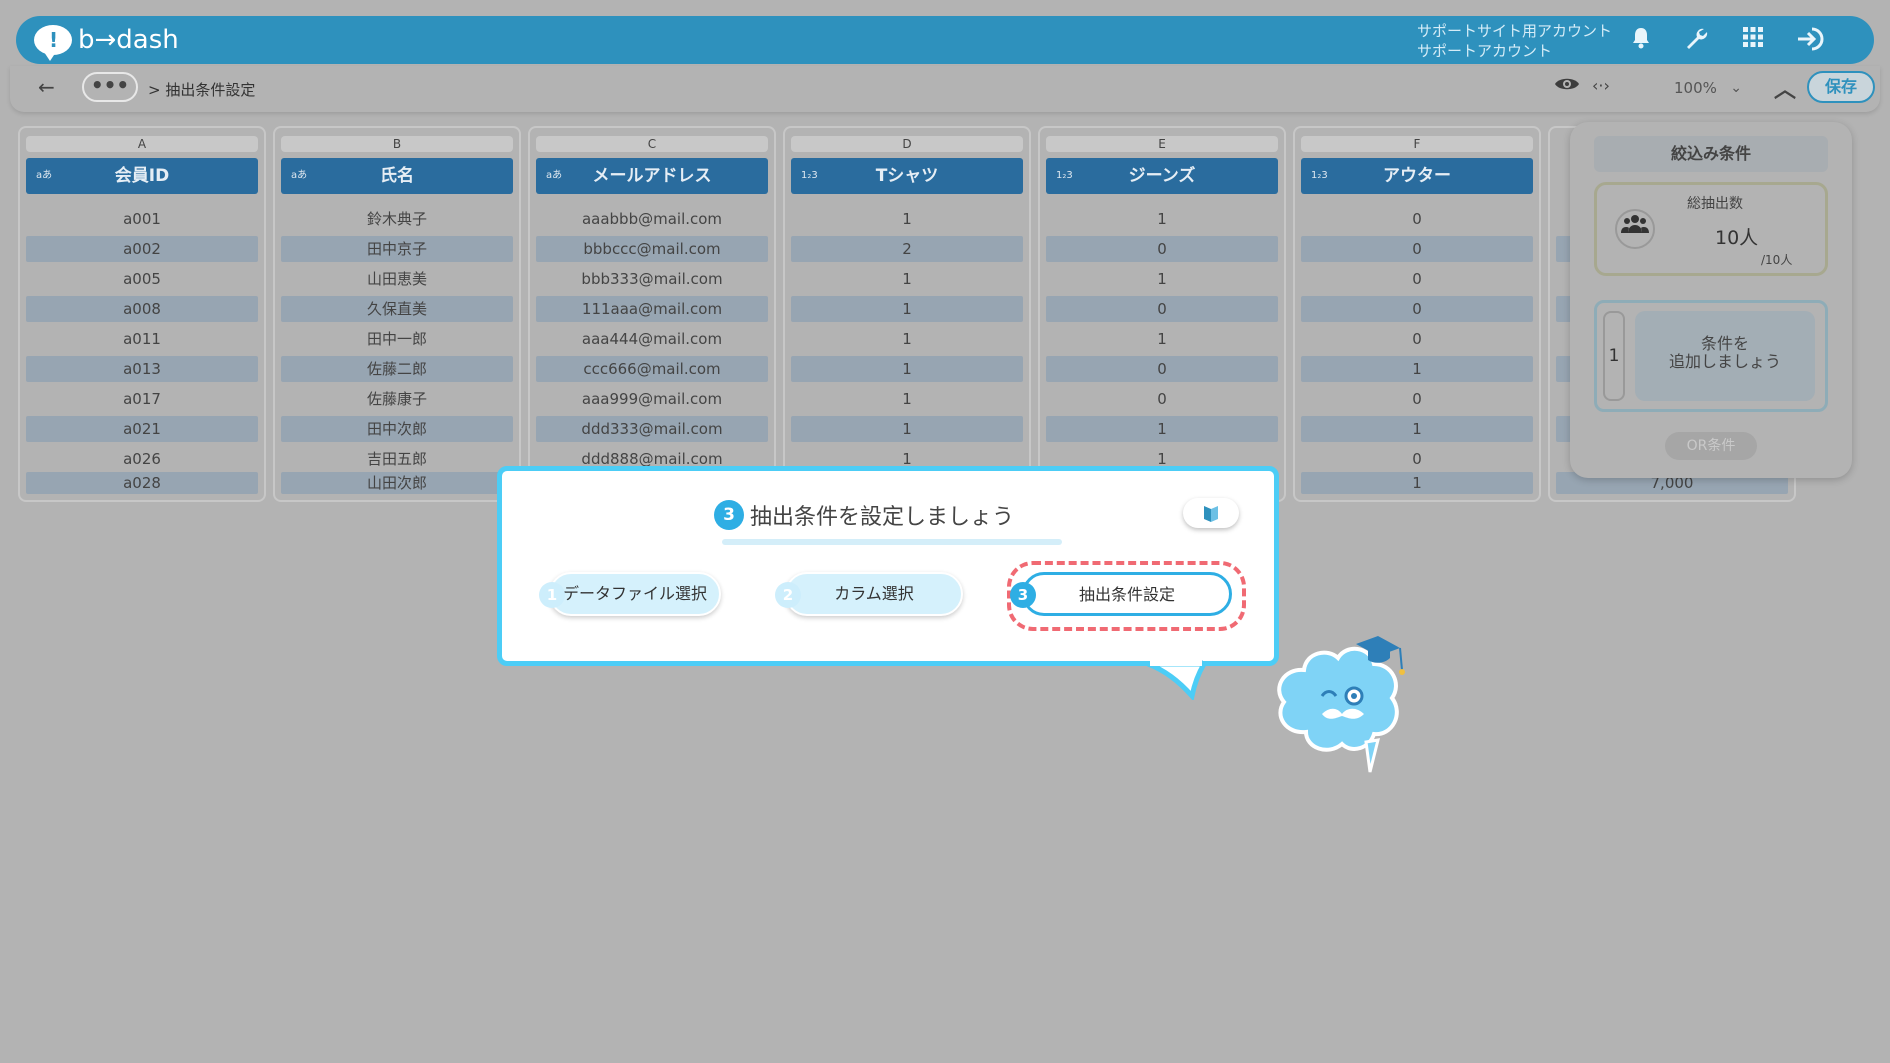  What do you see at coordinates (142, 309) in the screenshot?
I see `table-cell: a008` at bounding box center [142, 309].